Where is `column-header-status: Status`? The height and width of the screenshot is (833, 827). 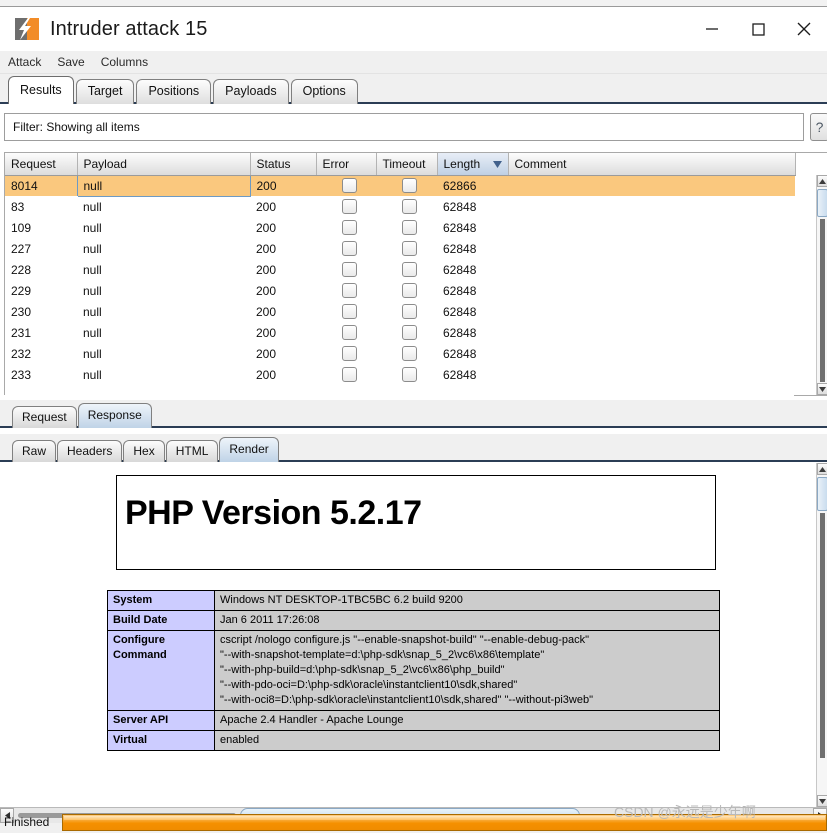
column-header-status: Status is located at coordinates (283, 164).